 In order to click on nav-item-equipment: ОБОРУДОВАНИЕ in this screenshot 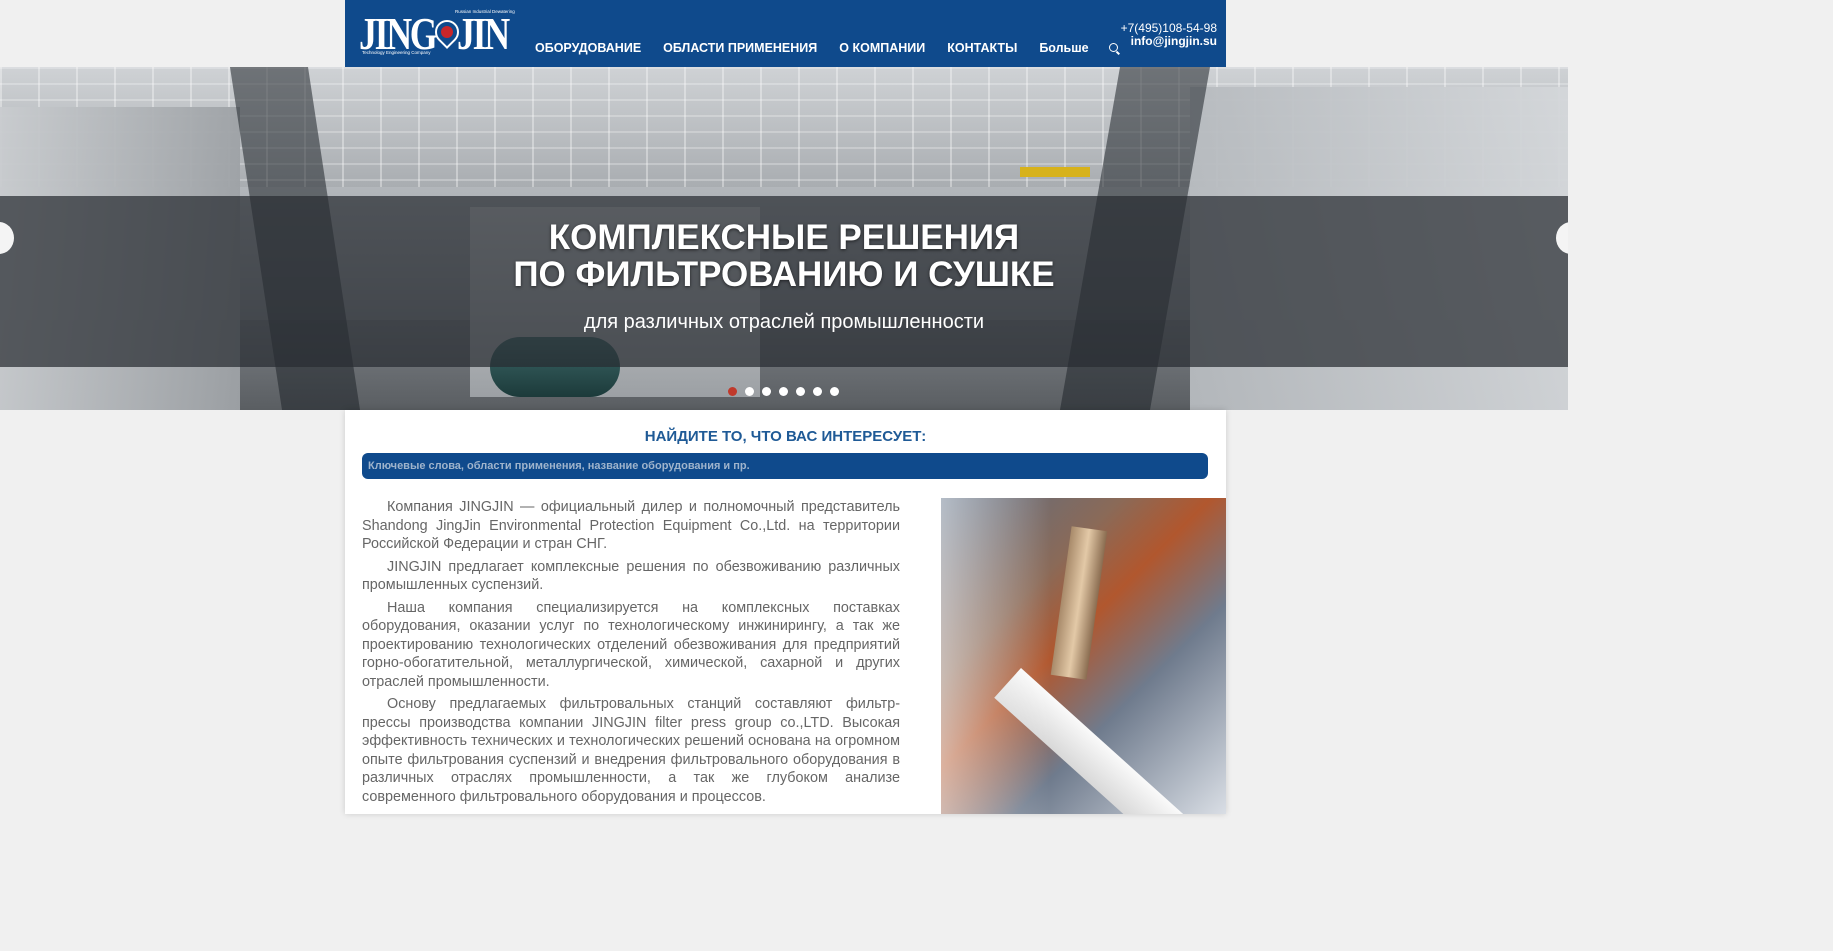, I will do `click(588, 48)`.